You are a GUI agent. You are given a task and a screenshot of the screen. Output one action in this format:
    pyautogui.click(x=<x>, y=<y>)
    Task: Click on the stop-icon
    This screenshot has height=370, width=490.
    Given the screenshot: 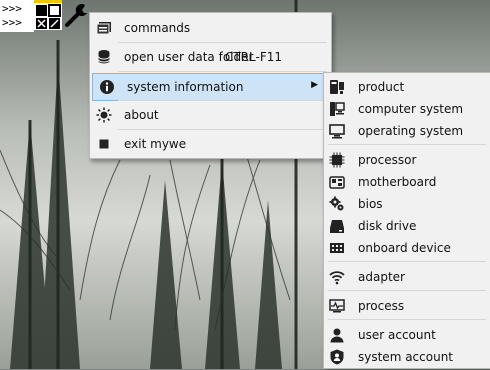 What is the action you would take?
    pyautogui.click(x=104, y=144)
    